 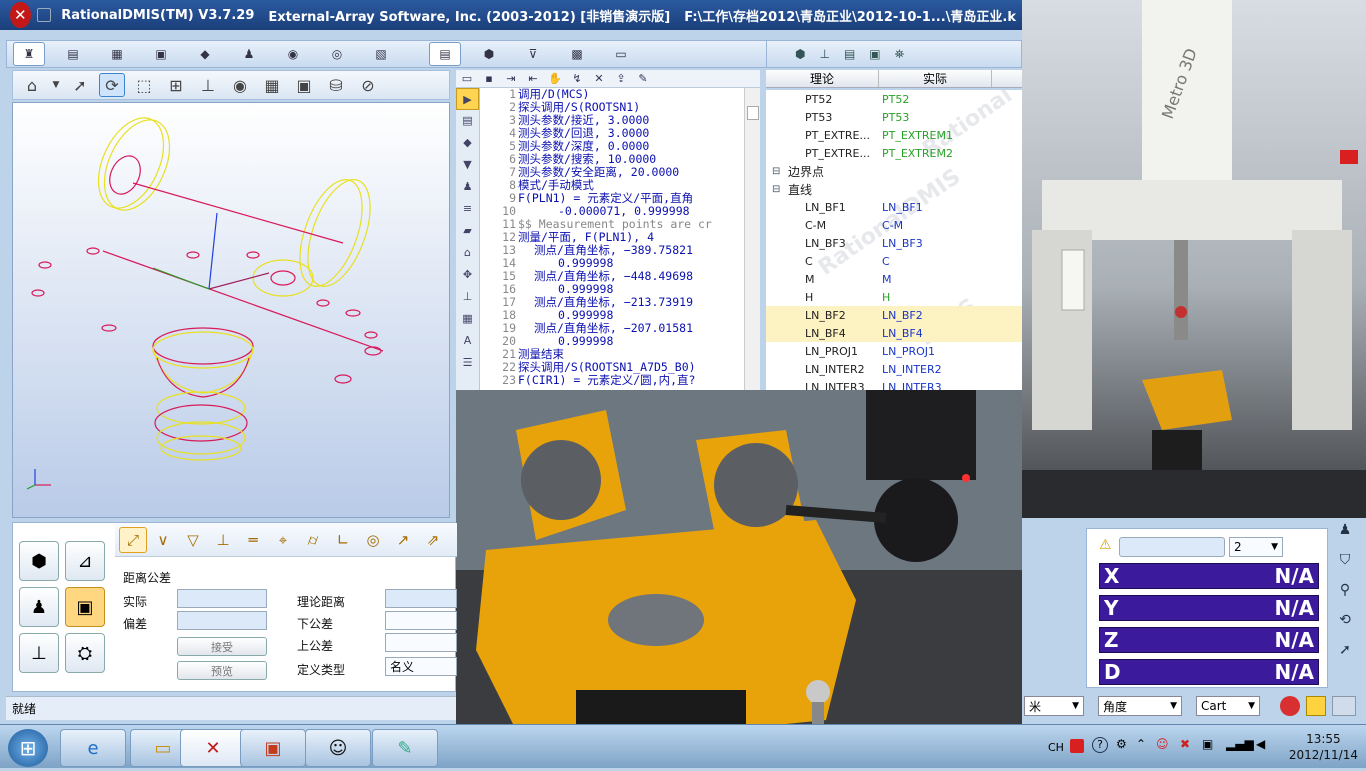 What do you see at coordinates (467, 363) in the screenshot?
I see `lines-icon: ☰` at bounding box center [467, 363].